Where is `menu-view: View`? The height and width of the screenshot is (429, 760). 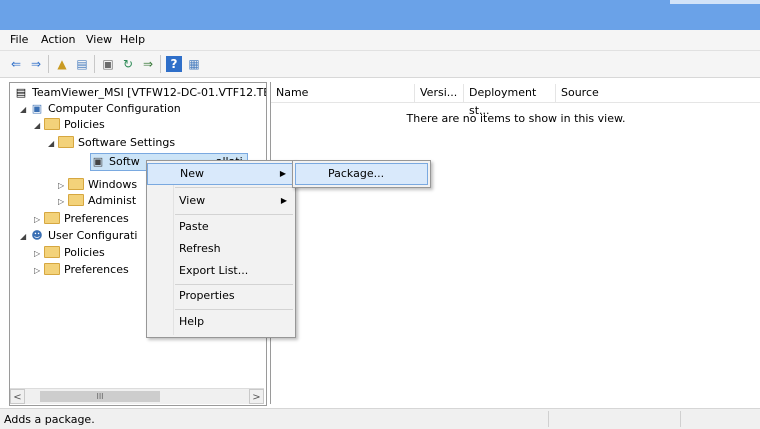 menu-view: View is located at coordinates (99, 40).